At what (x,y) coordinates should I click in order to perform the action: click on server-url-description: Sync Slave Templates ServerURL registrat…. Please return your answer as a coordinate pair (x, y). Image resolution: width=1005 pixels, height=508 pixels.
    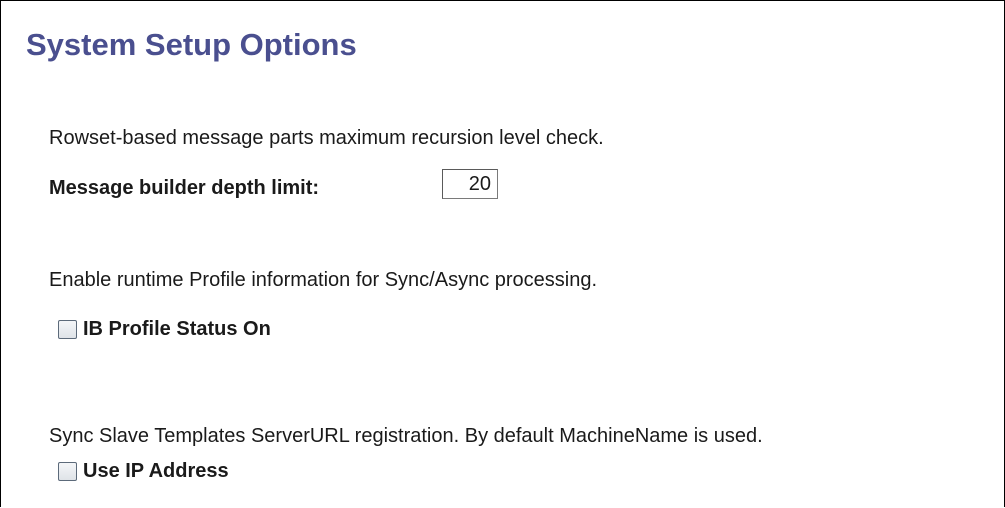
    Looking at the image, I should click on (406, 436).